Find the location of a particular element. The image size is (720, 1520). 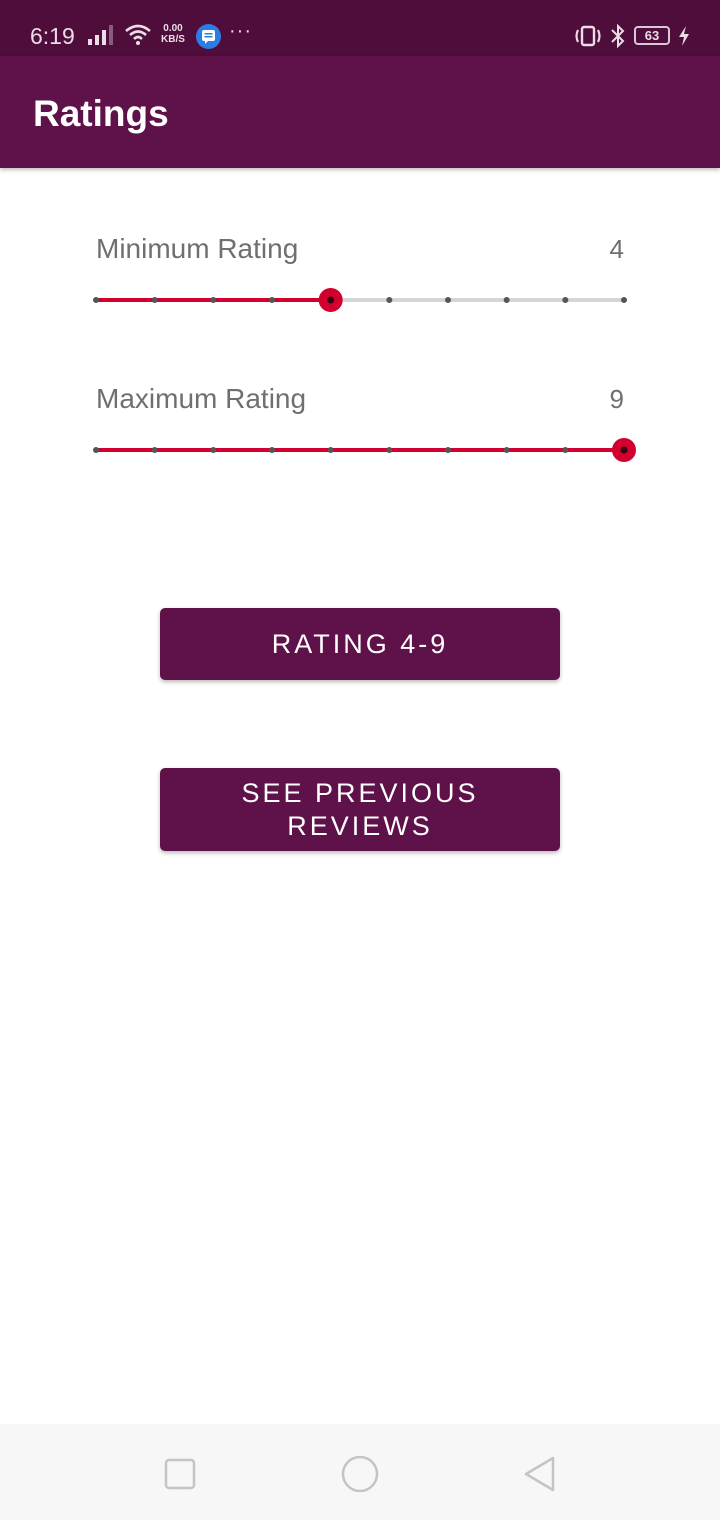

status-bar: 6:19 0.00 KB/S ··· 63 is located at coordinates (360, 28).